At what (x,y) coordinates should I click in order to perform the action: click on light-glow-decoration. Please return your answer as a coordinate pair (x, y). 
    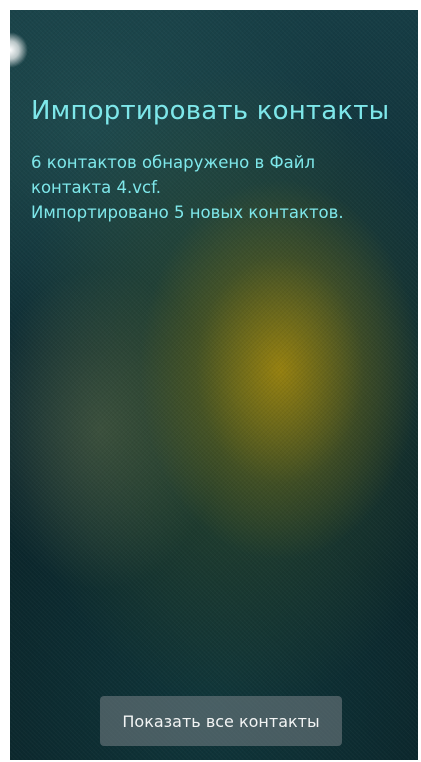
    Looking at the image, I should click on (19, 50).